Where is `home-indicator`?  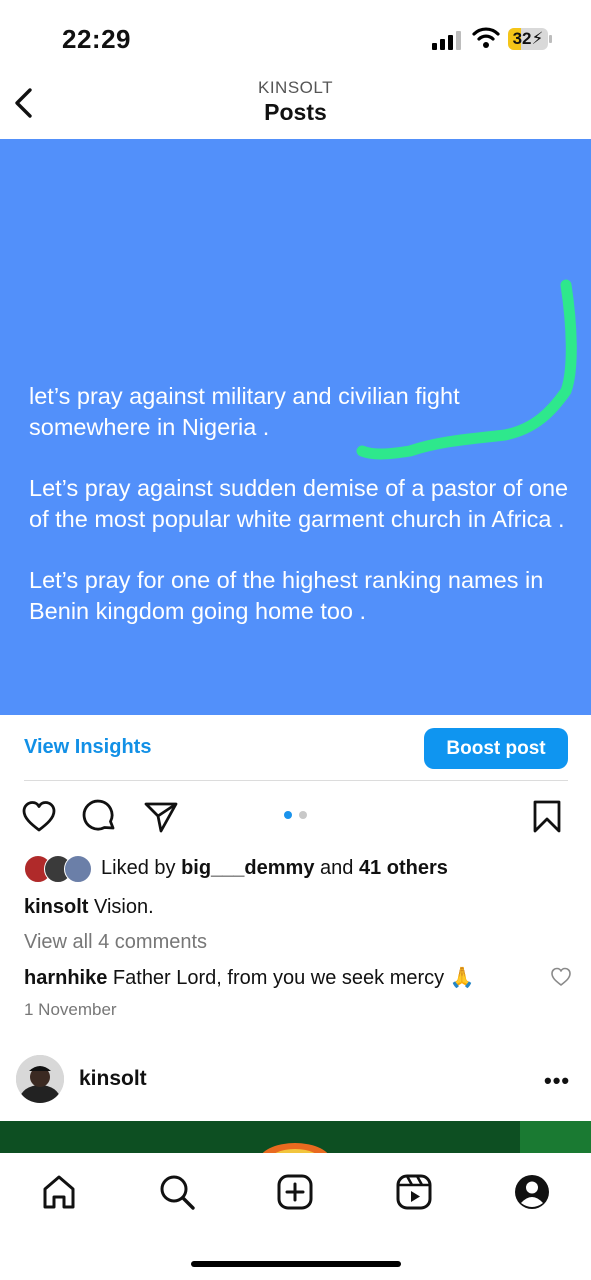
home-indicator is located at coordinates (296, 1264).